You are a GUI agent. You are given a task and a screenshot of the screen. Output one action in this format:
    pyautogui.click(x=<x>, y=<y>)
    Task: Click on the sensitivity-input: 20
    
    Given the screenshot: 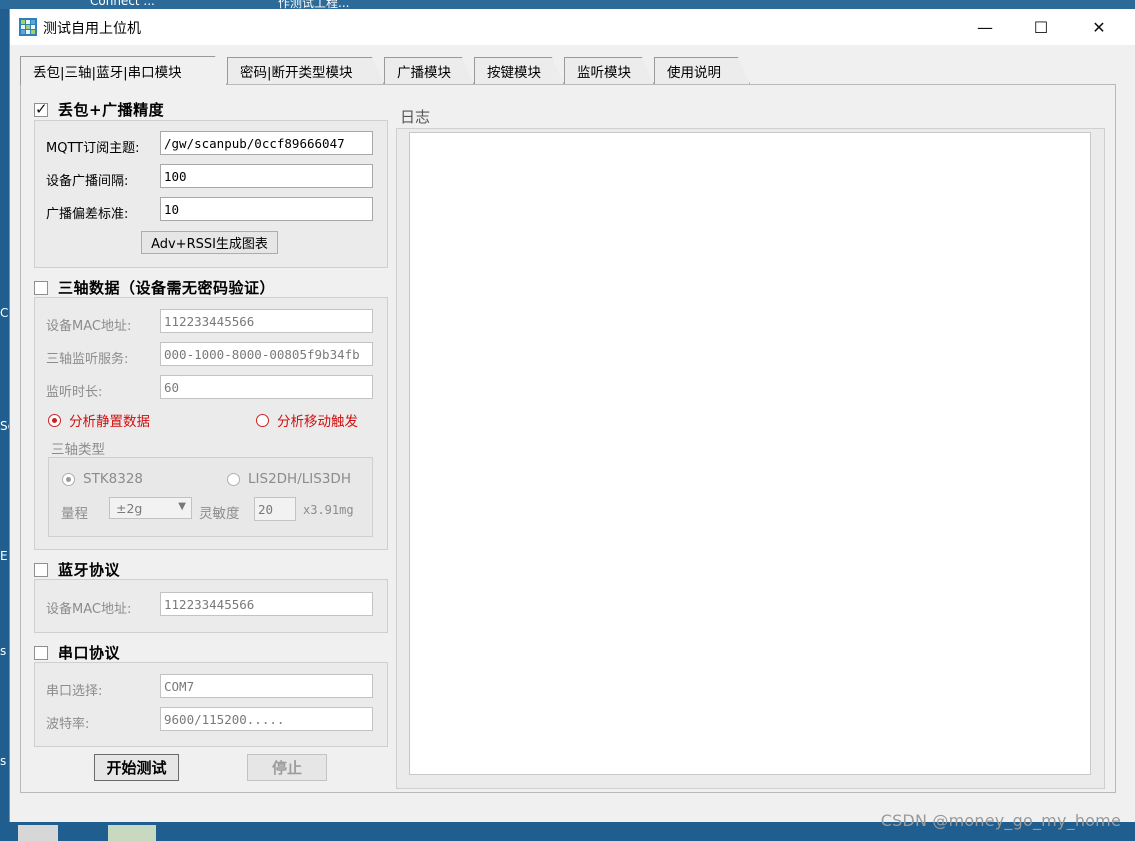 What is the action you would take?
    pyautogui.click(x=275, y=509)
    